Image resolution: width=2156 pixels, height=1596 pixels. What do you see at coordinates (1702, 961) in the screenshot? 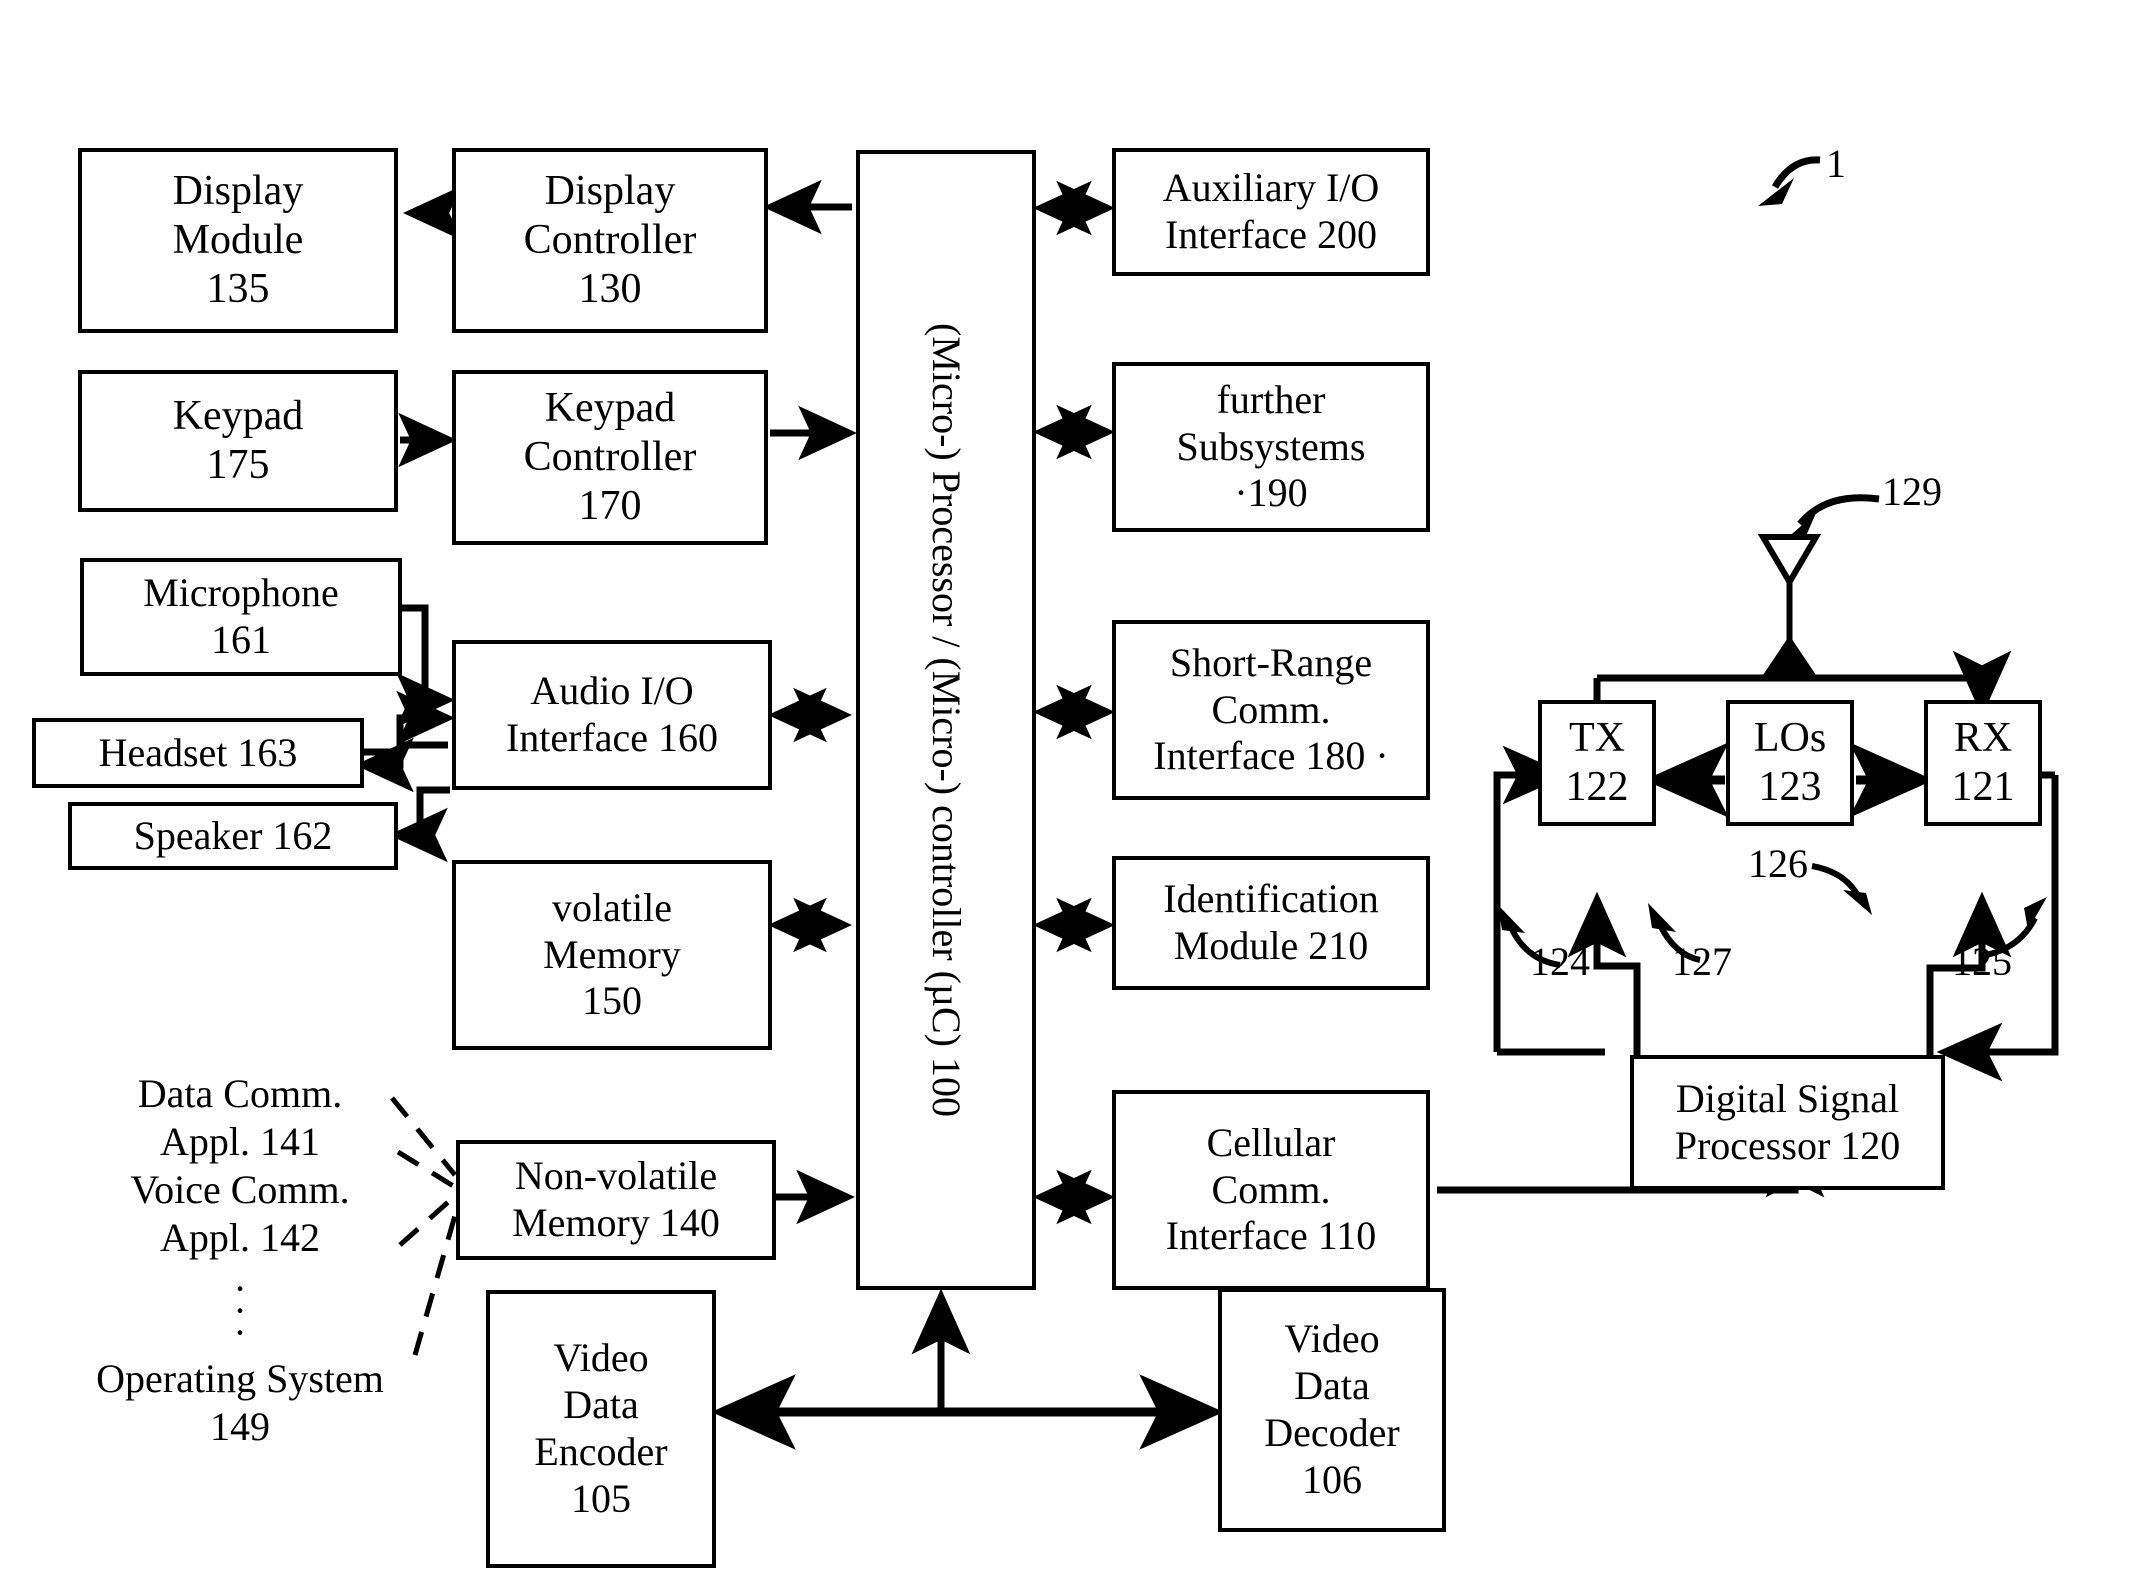
I see `ref-numeral-127: 127` at bounding box center [1702, 961].